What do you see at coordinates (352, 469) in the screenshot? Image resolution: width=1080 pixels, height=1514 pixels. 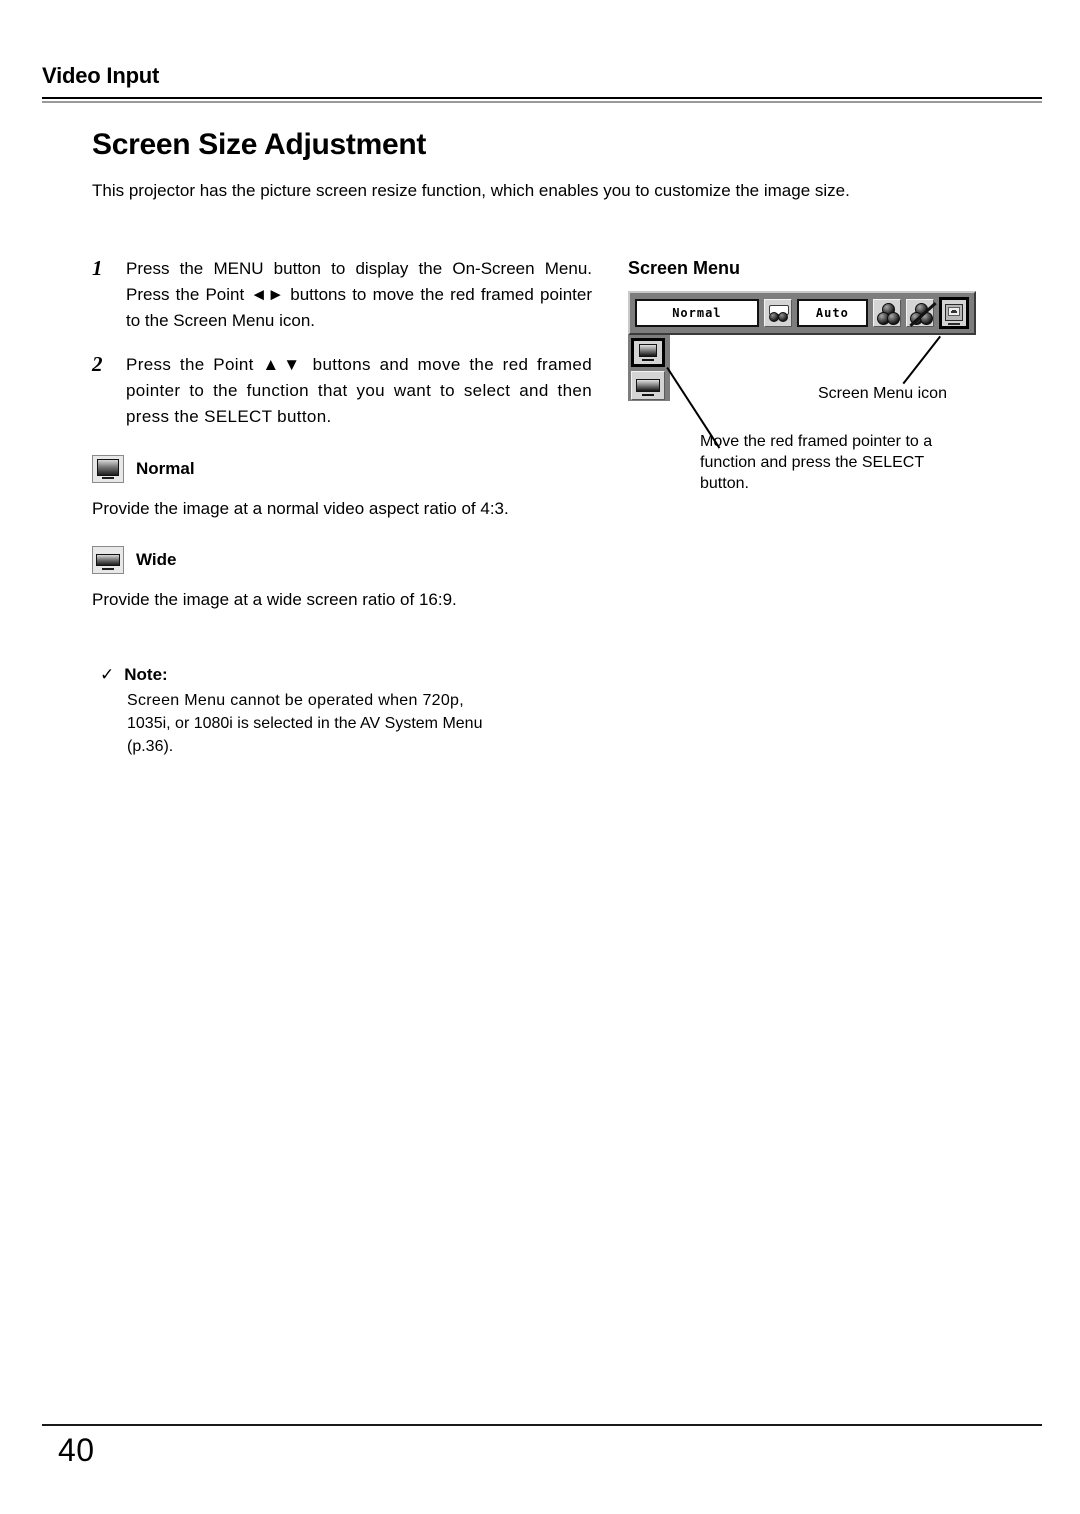 I see `function-heading: Normal` at bounding box center [352, 469].